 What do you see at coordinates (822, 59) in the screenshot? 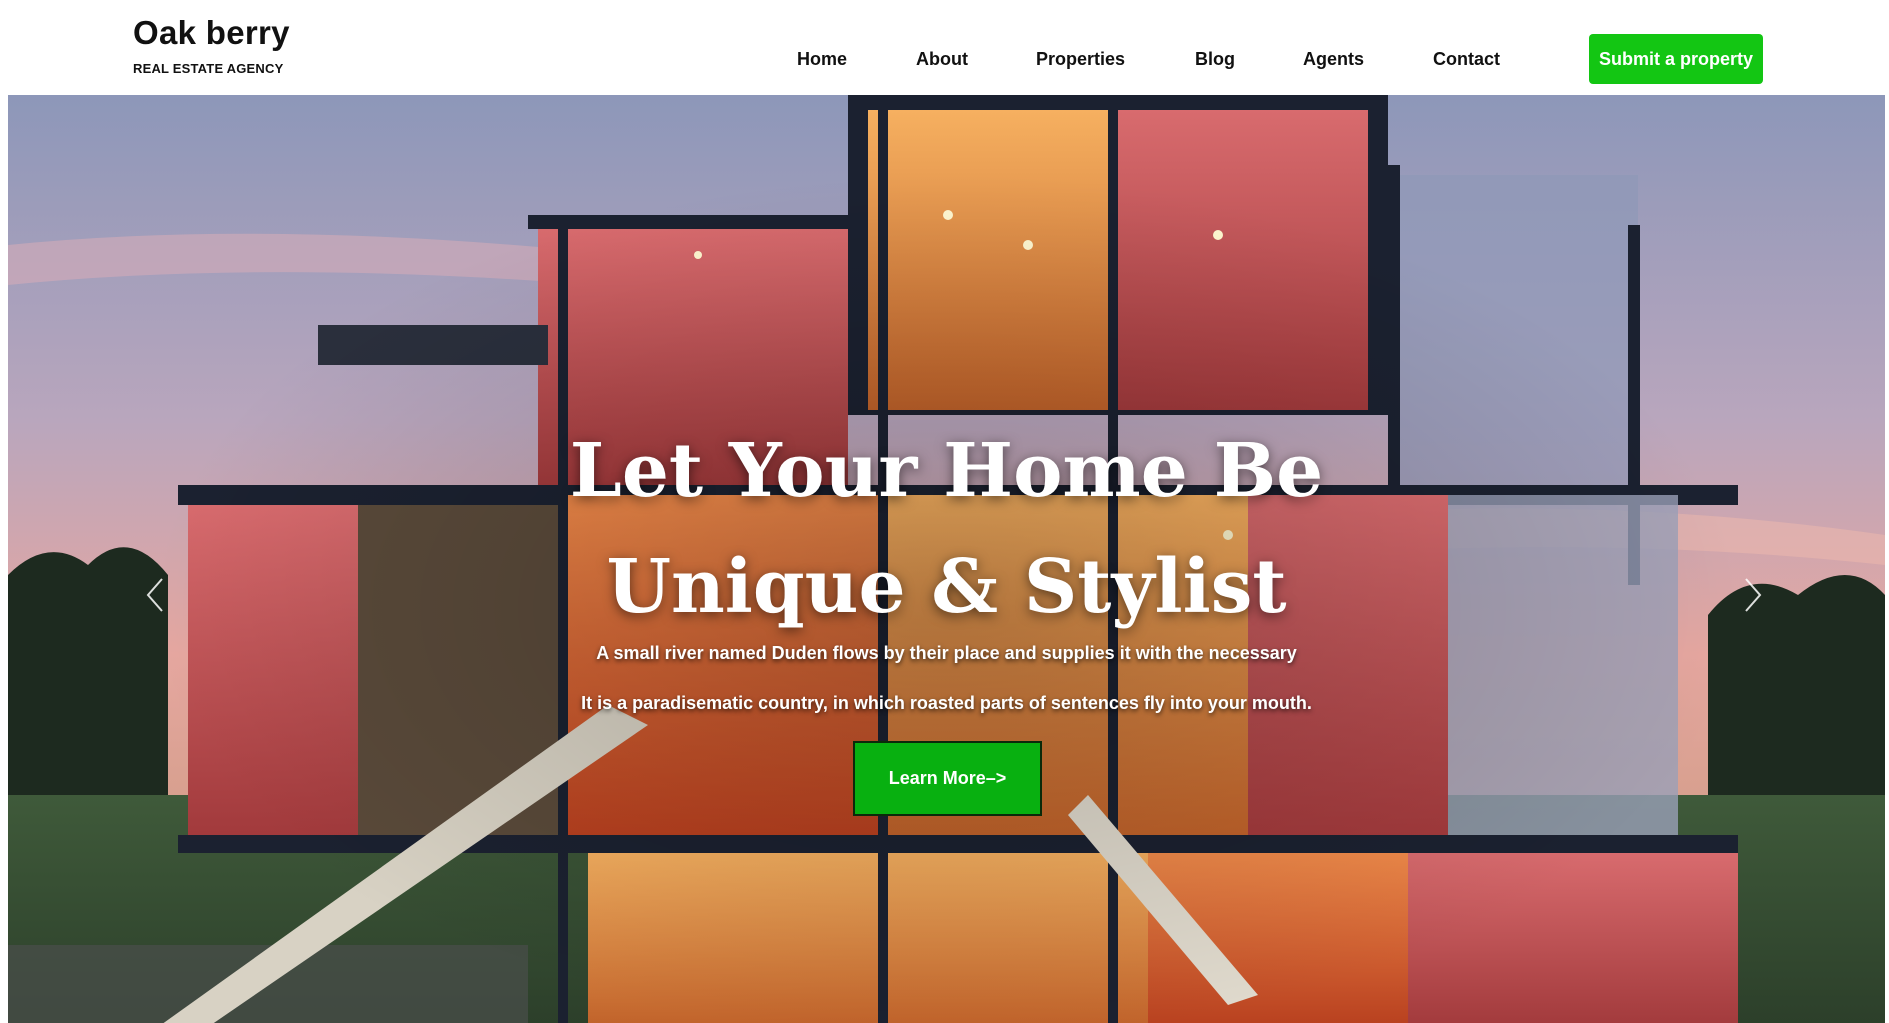
I see `nav-home: Home` at bounding box center [822, 59].